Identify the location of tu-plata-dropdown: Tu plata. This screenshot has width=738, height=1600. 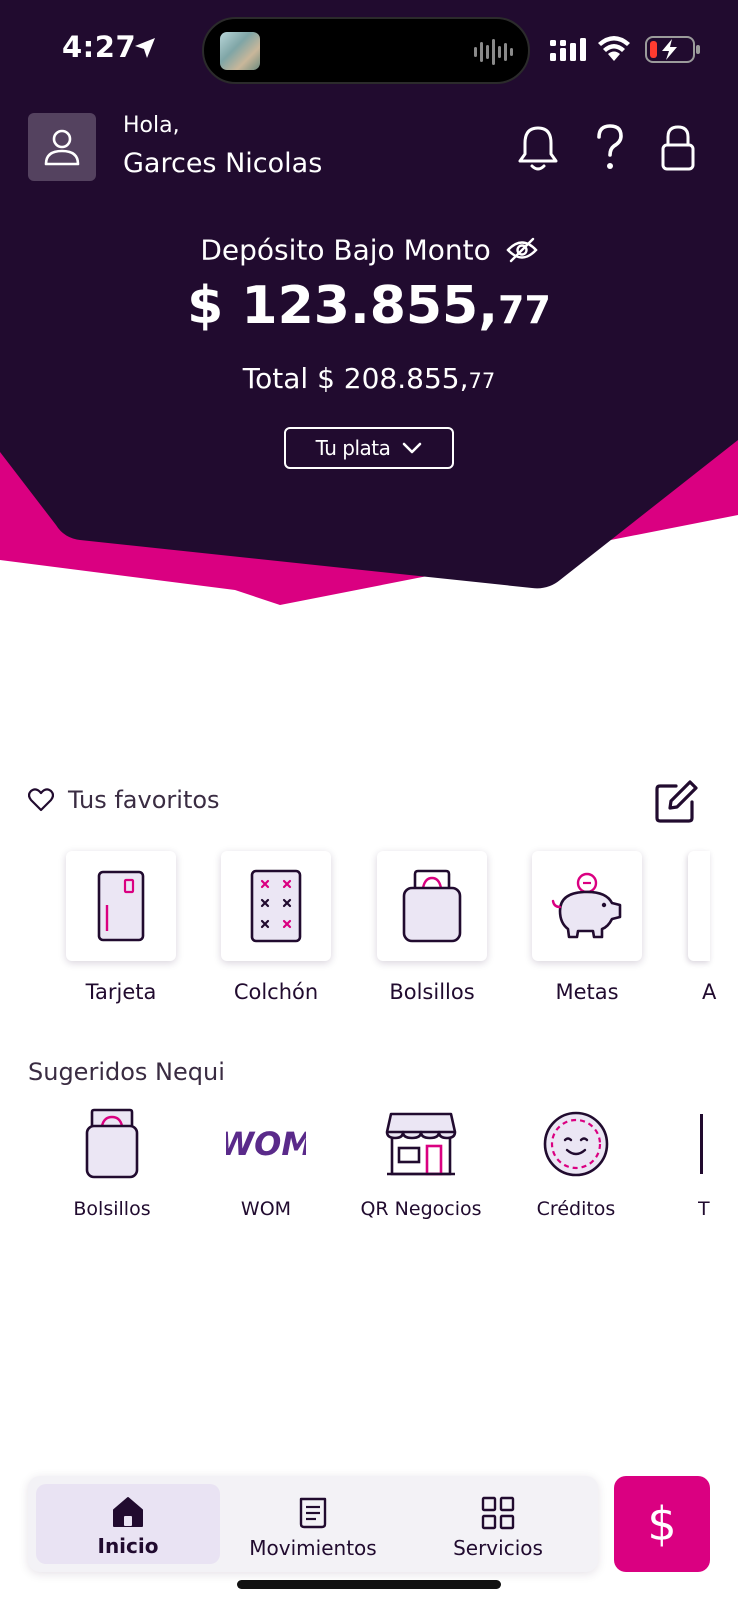
(369, 448).